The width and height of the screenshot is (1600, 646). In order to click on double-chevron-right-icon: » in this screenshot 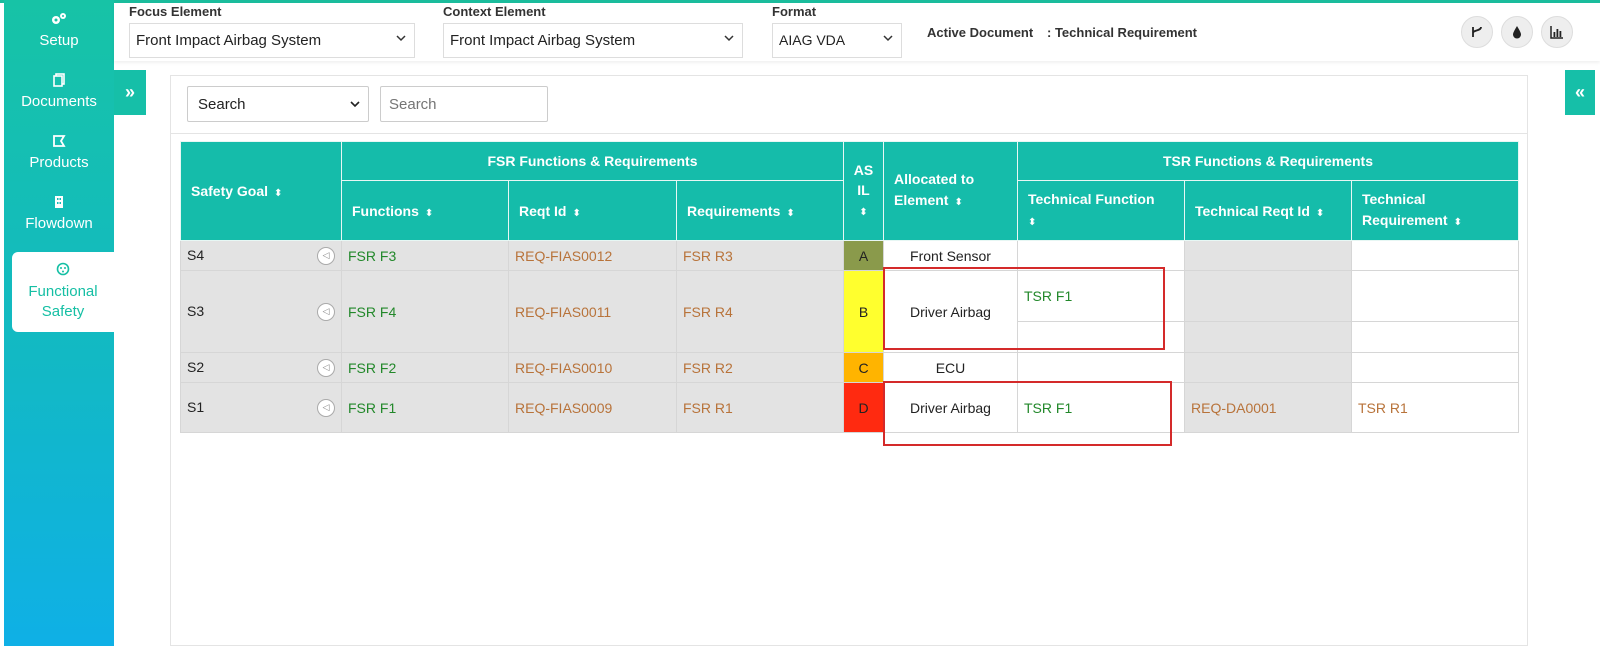, I will do `click(129, 92)`.